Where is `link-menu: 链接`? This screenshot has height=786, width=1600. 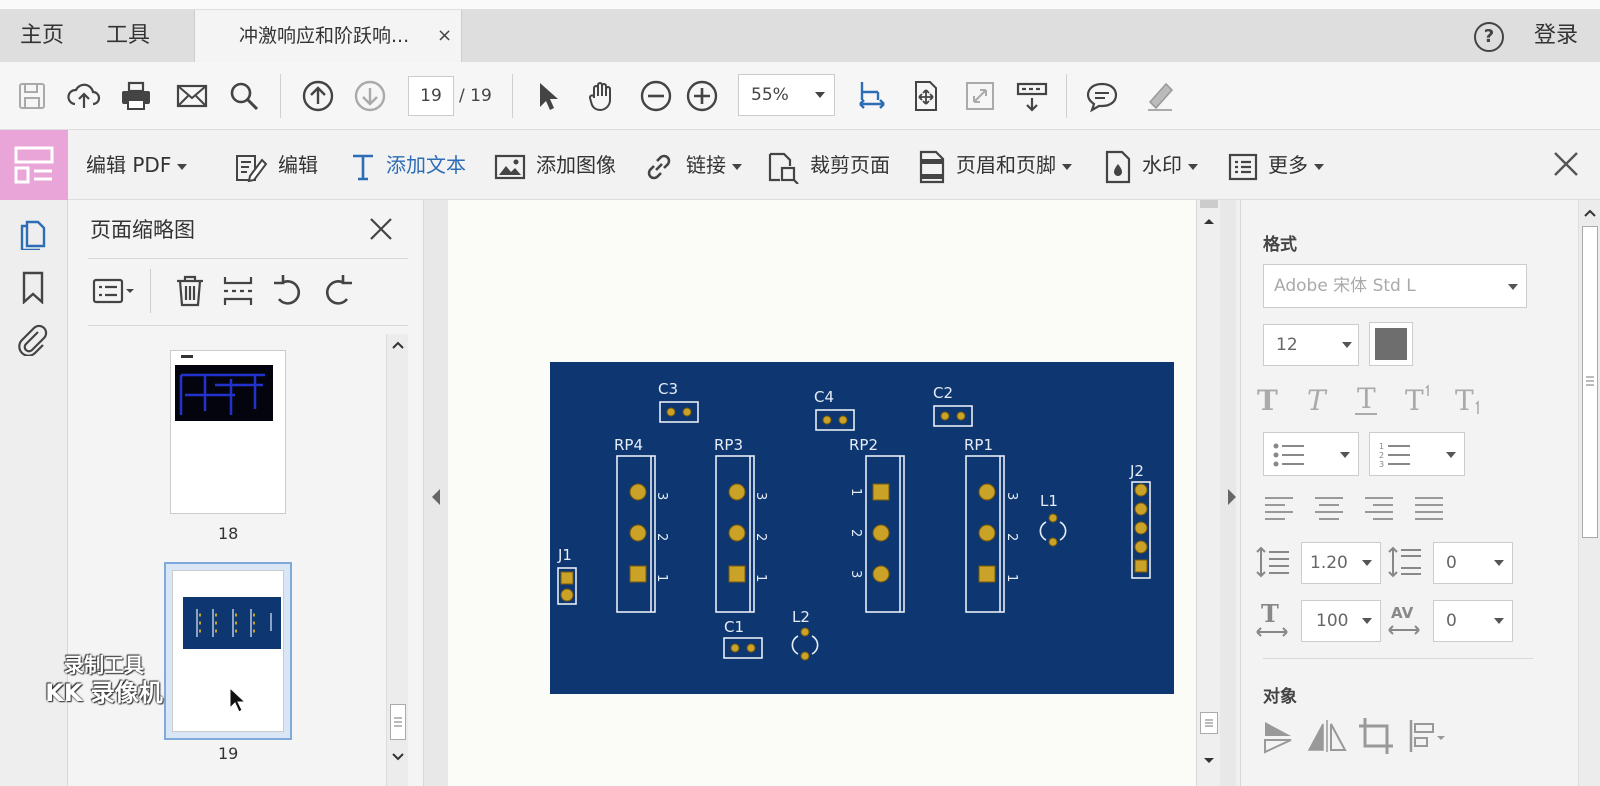
link-menu: 链接 is located at coordinates (692, 165).